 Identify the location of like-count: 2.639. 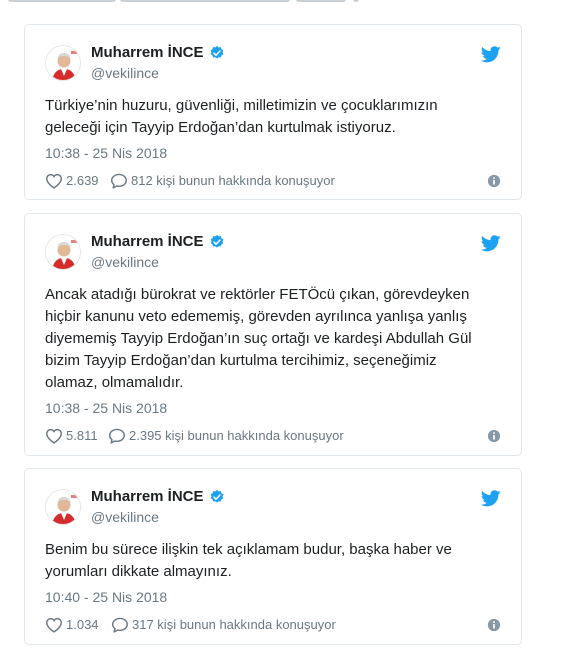
(82, 180).